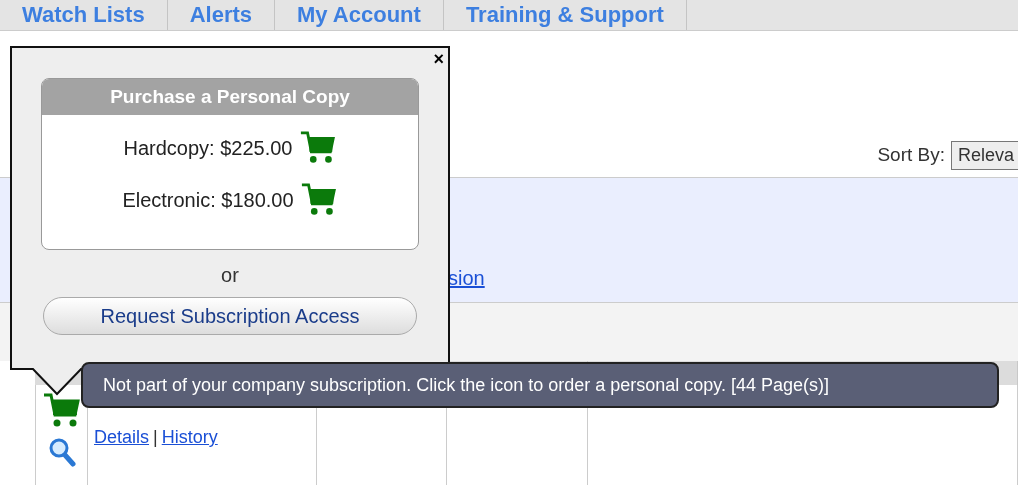 Image resolution: width=1018 pixels, height=485 pixels. What do you see at coordinates (61, 452) in the screenshot?
I see `search-icon` at bounding box center [61, 452].